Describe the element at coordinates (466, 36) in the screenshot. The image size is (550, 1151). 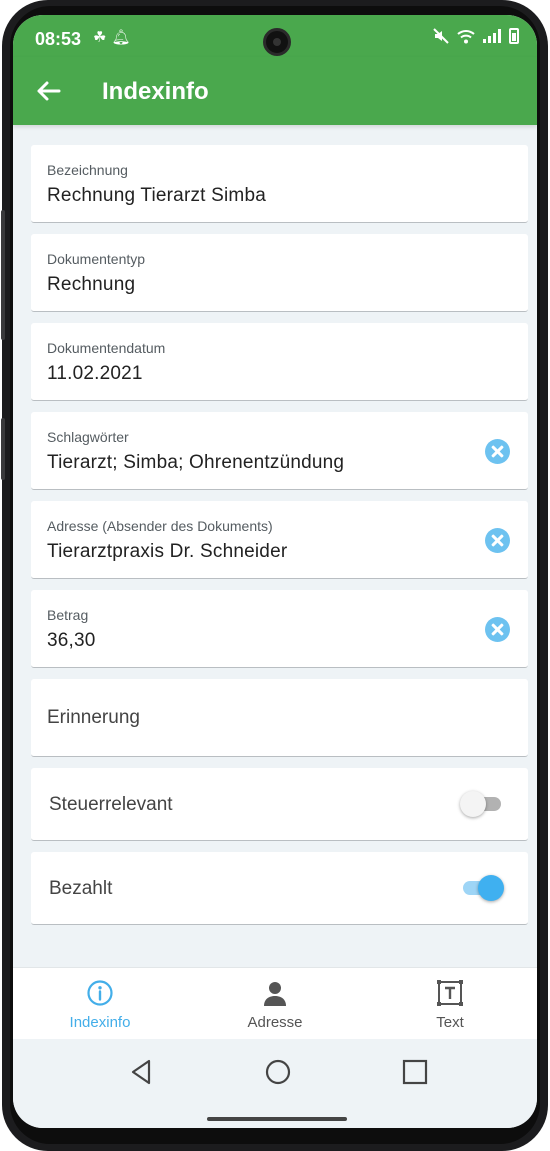
I see `wifi-icon` at that location.